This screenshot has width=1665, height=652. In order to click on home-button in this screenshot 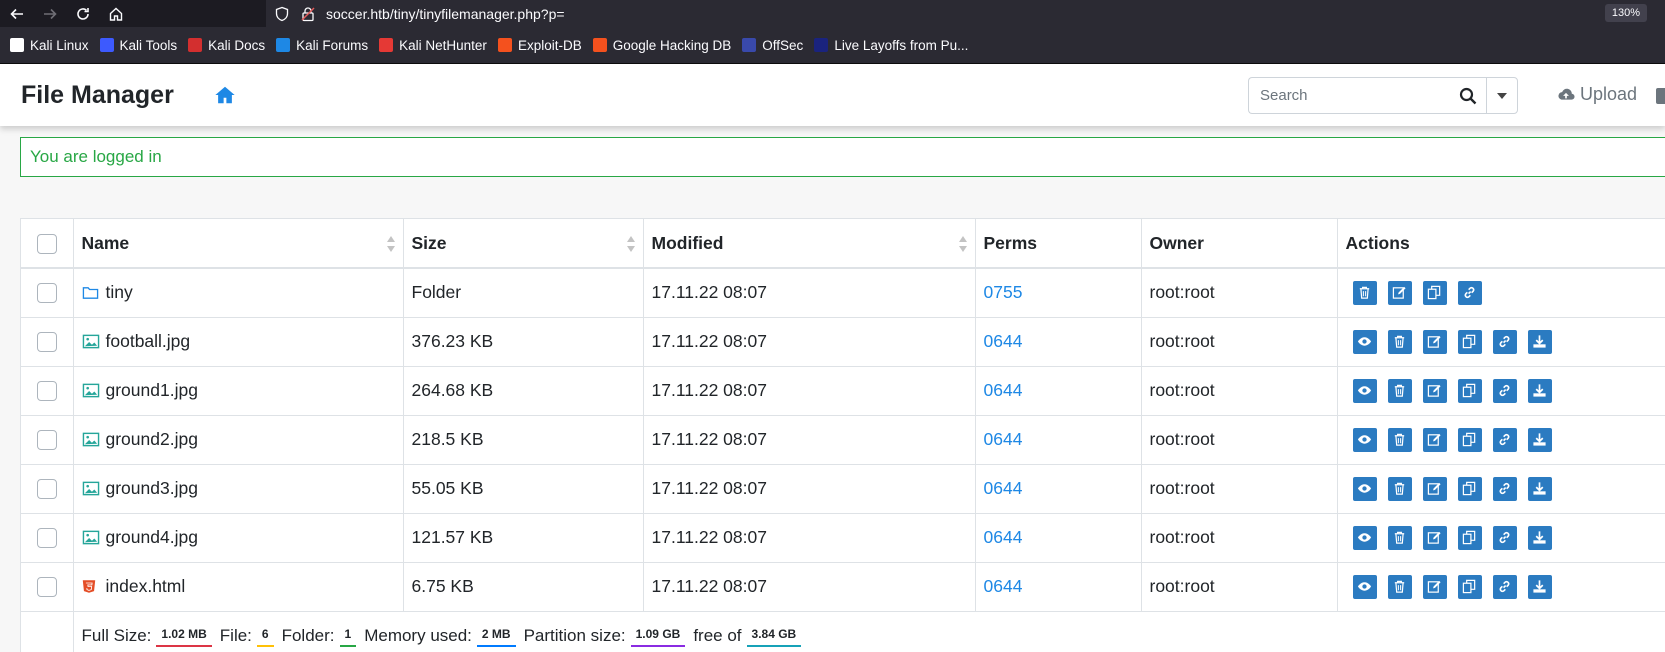, I will do `click(115, 13)`.